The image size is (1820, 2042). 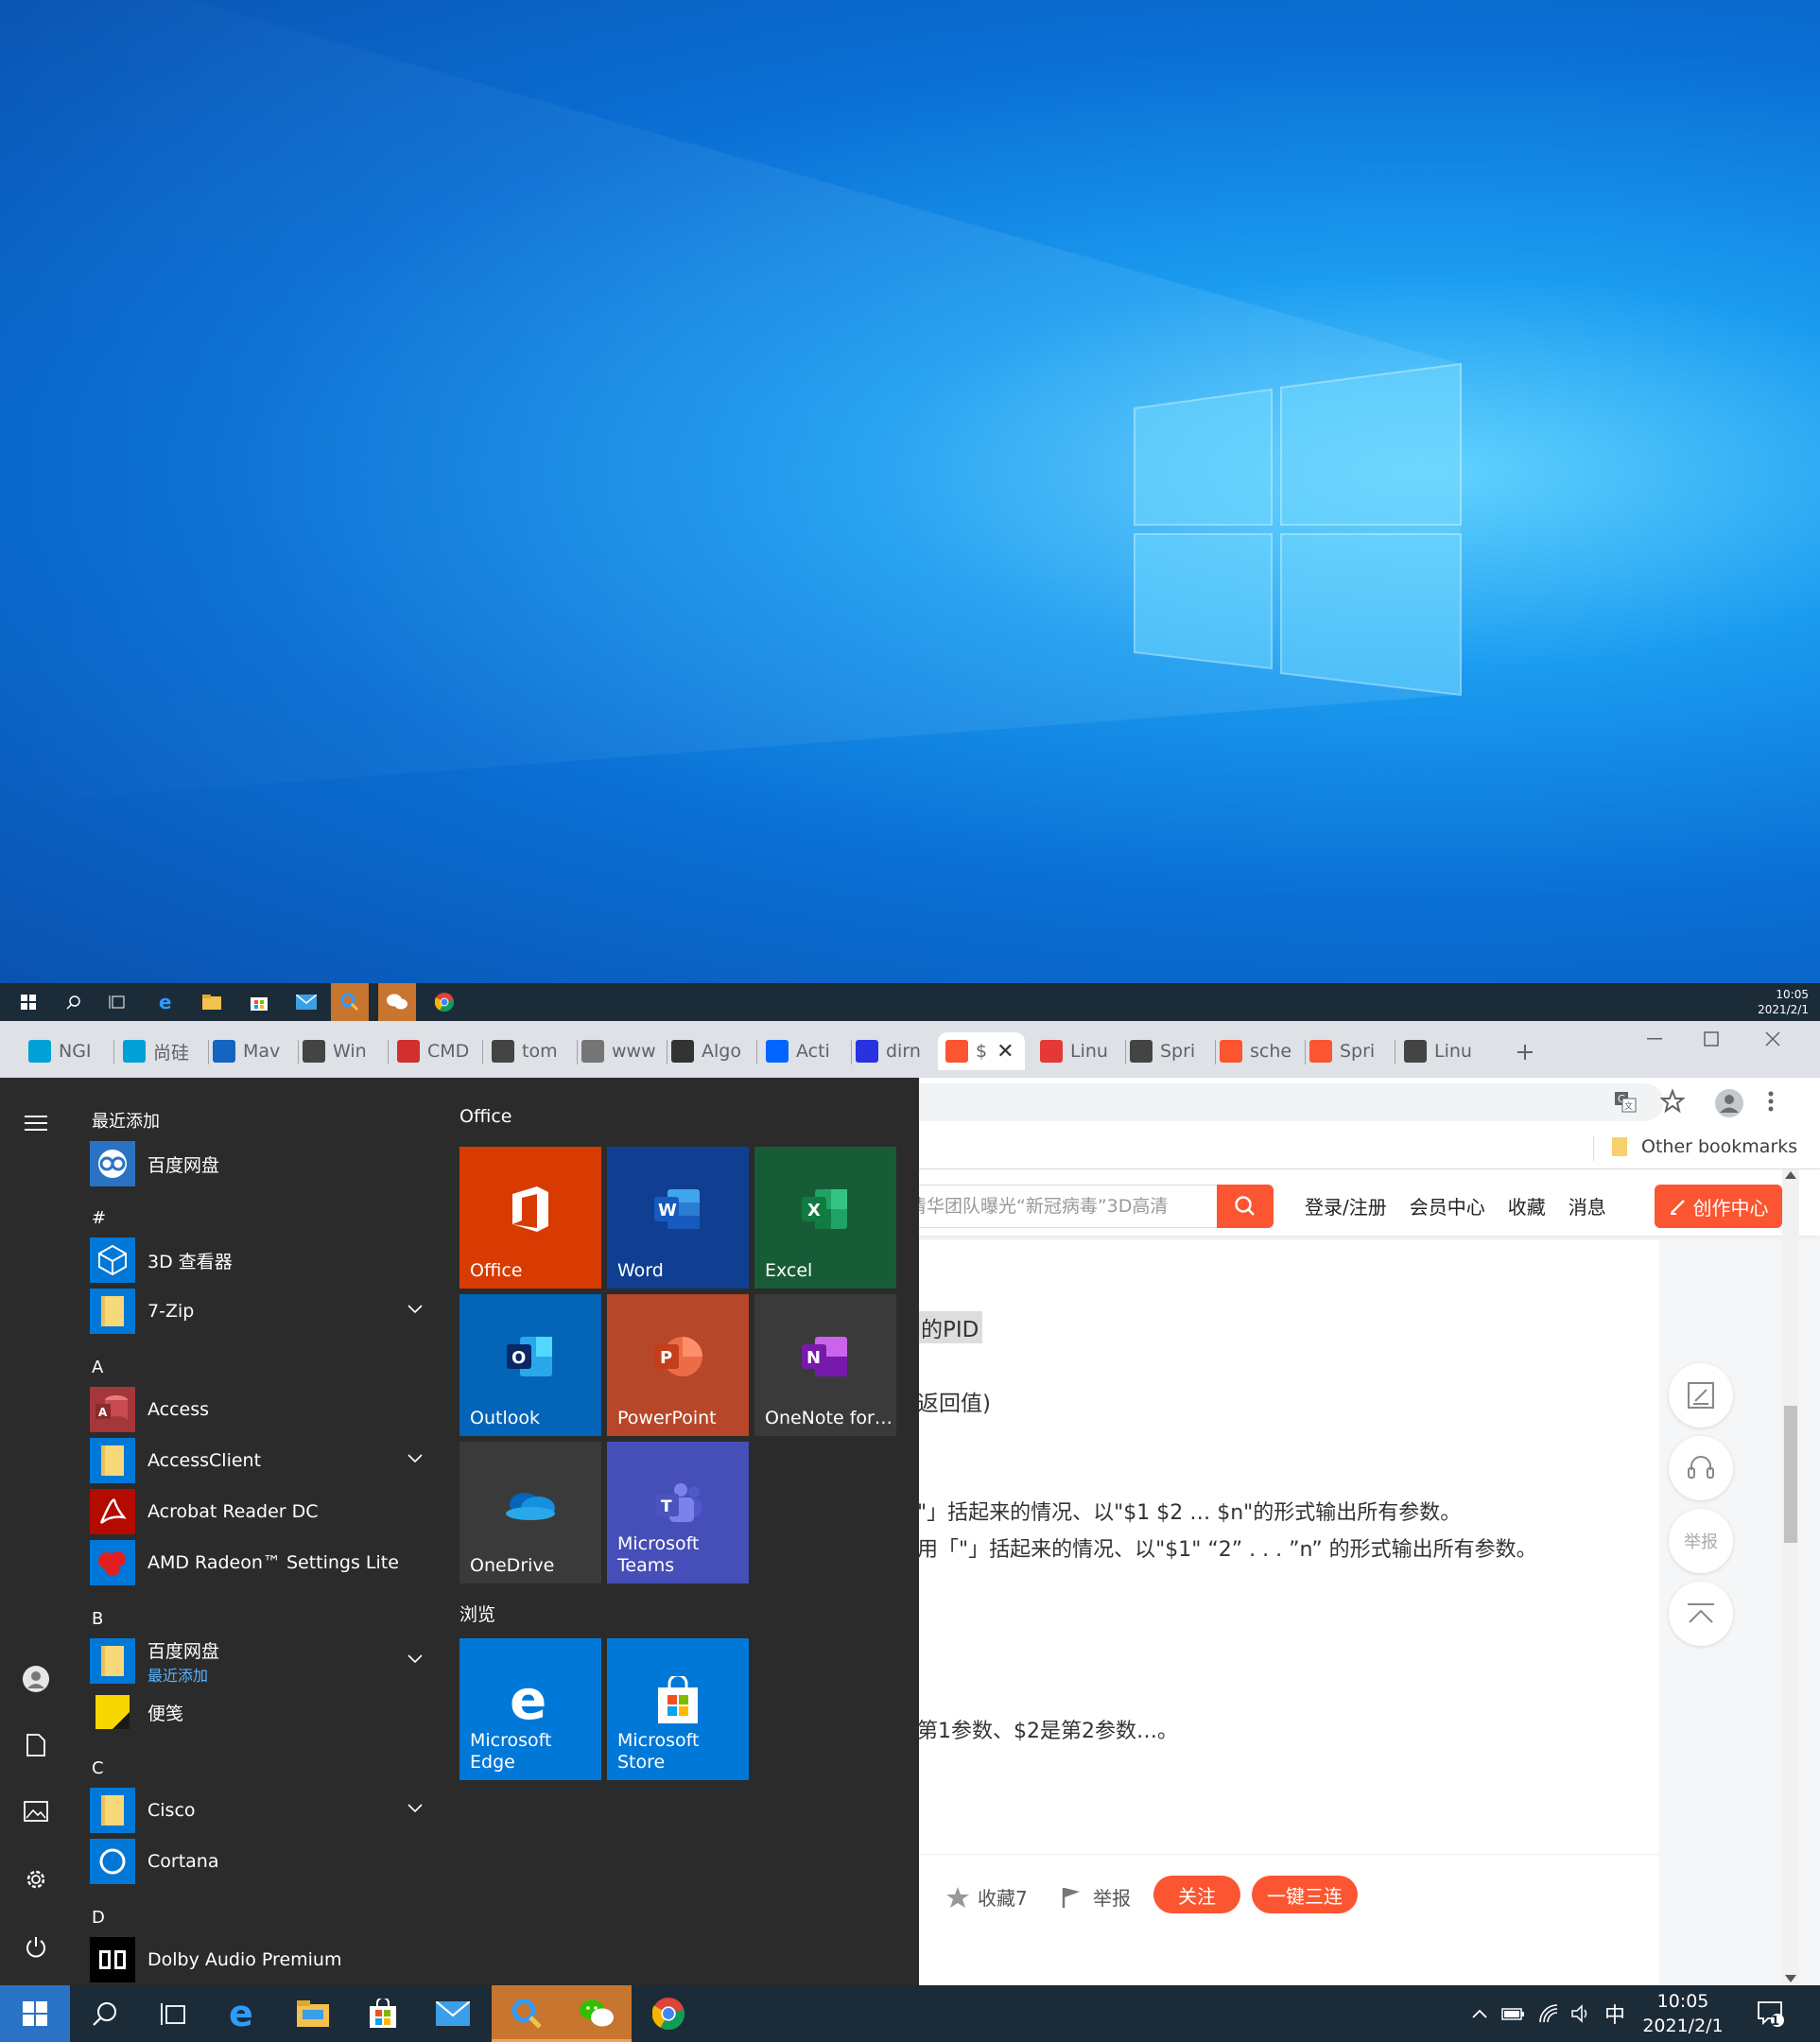 I want to click on letter-header: D, so click(x=98, y=1918).